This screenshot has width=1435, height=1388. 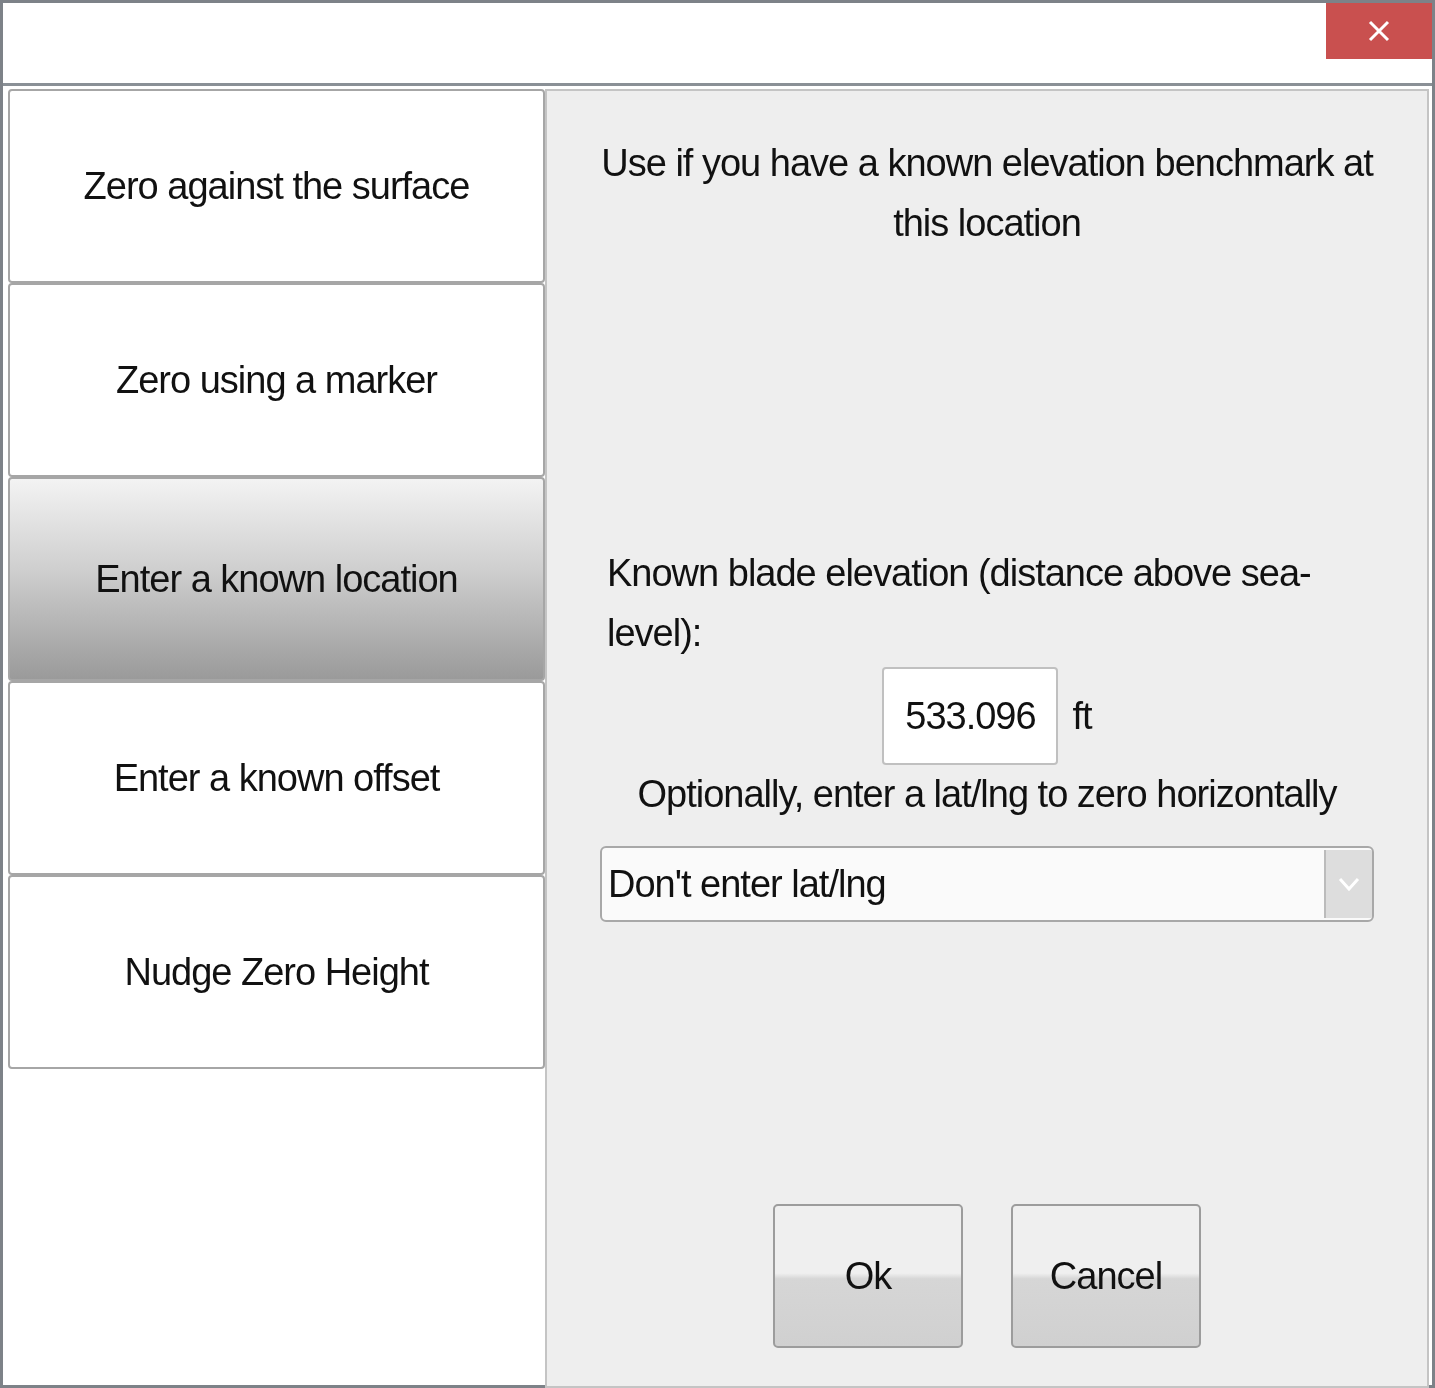 What do you see at coordinates (987, 884) in the screenshot?
I see `latlng-dropdown: Don't enter lat/lng` at bounding box center [987, 884].